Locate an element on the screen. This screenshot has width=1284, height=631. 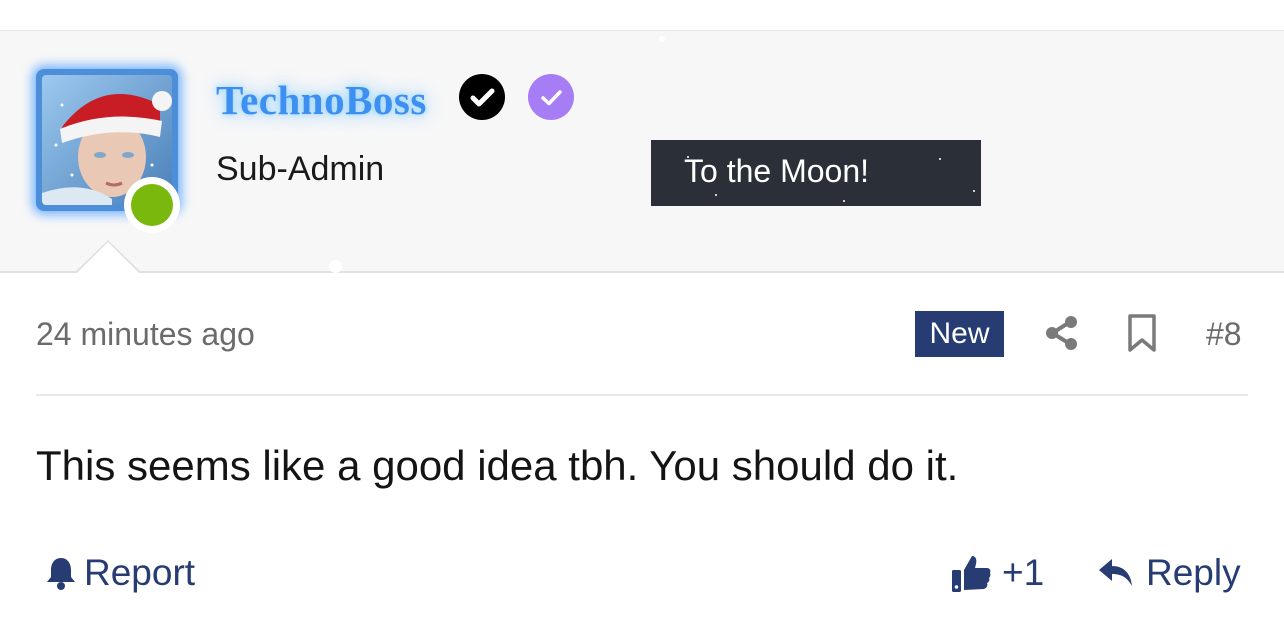
like-count: +1 is located at coordinates (1023, 572).